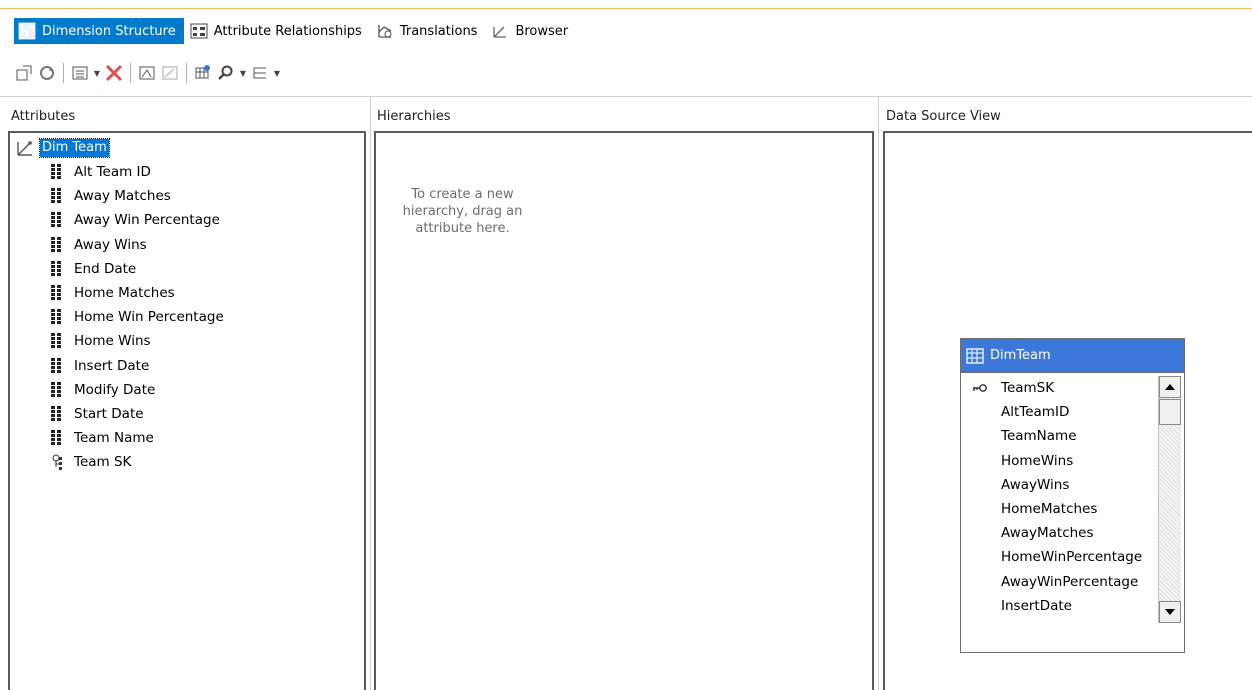 This screenshot has height=690, width=1252. I want to click on list-view-icon, so click(80, 73).